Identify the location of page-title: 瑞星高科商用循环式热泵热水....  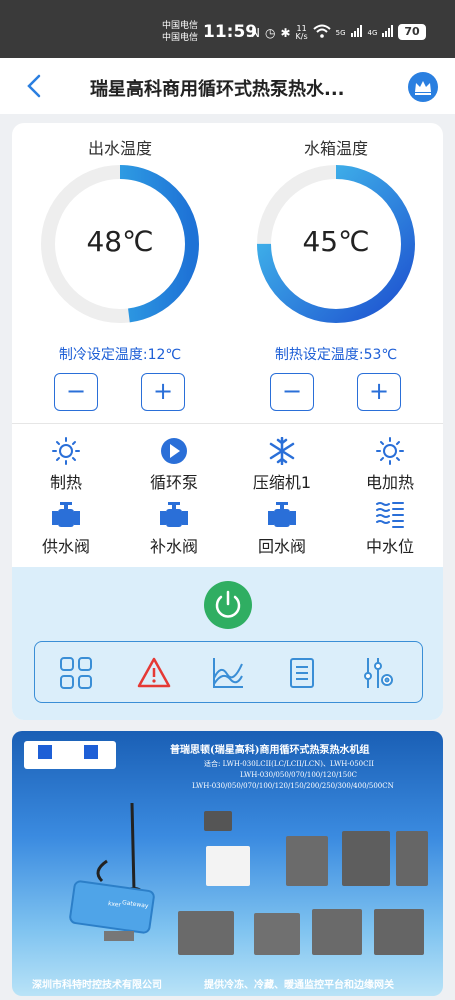
(217, 89).